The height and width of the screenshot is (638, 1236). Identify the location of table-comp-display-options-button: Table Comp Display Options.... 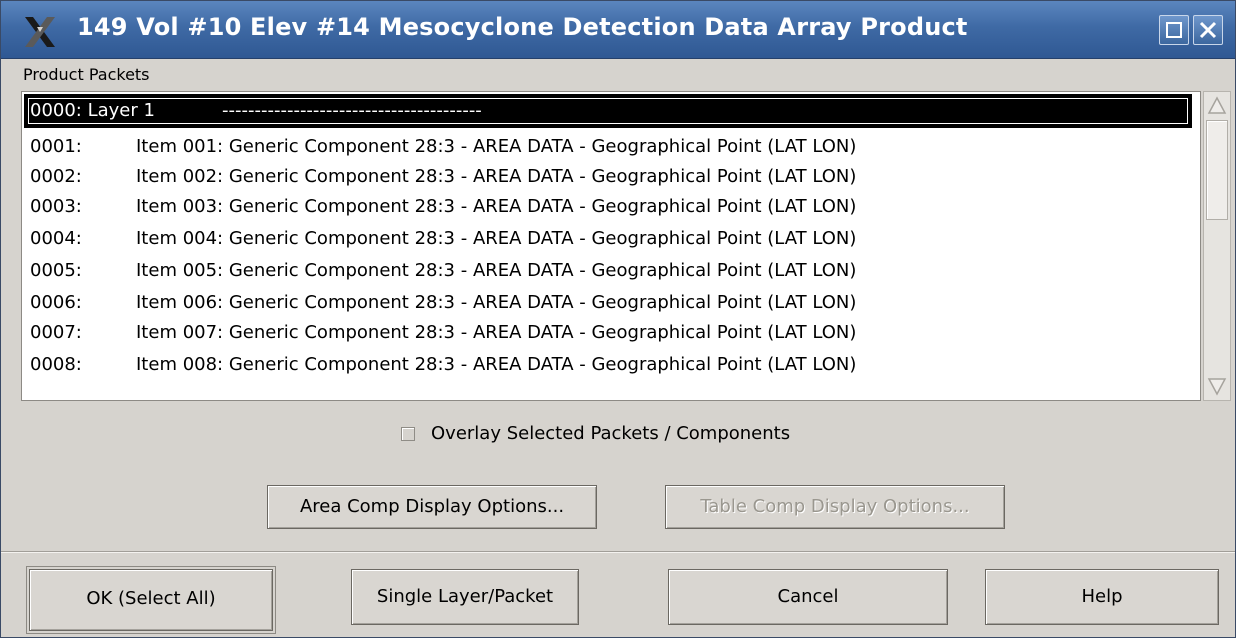
(835, 507).